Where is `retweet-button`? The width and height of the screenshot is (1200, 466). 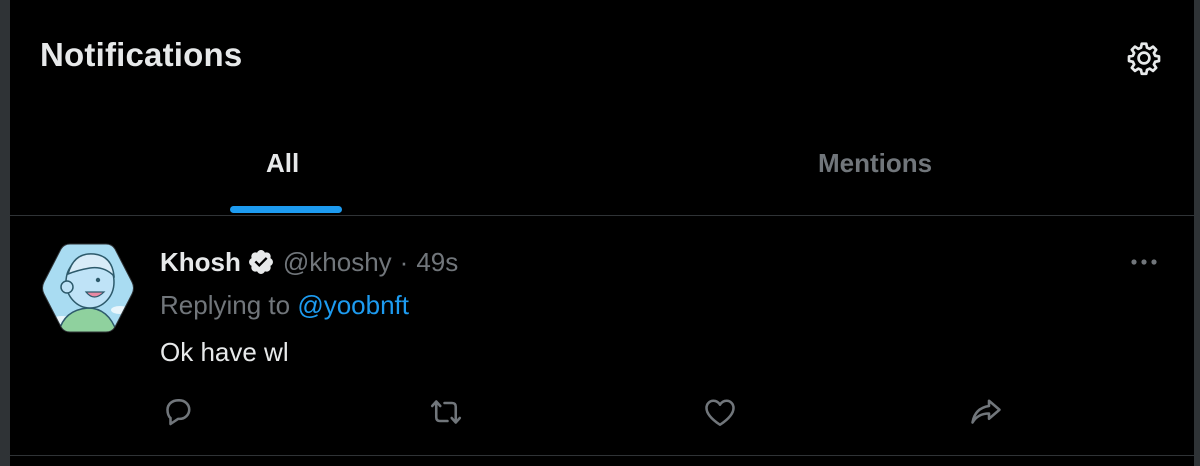 retweet-button is located at coordinates (446, 412).